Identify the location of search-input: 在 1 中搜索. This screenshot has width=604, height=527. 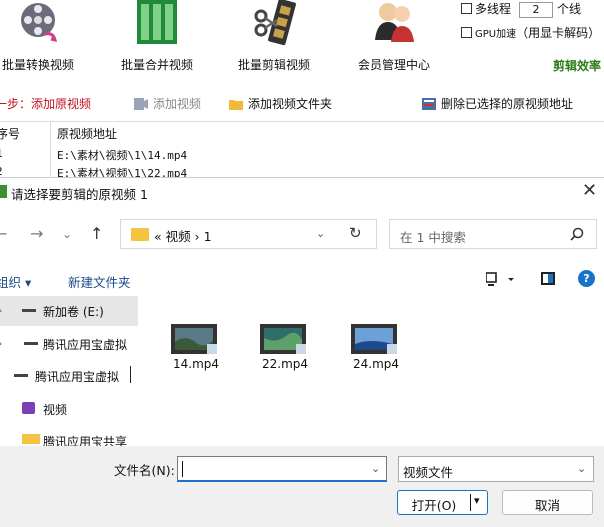
(493, 234).